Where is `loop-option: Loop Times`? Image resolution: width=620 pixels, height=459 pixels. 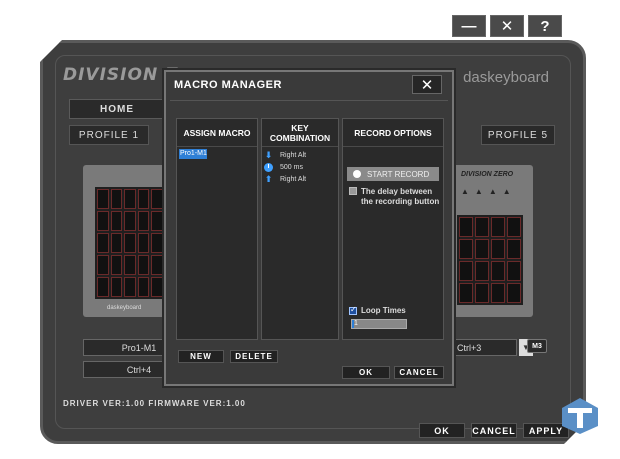 loop-option: Loop Times is located at coordinates (377, 310).